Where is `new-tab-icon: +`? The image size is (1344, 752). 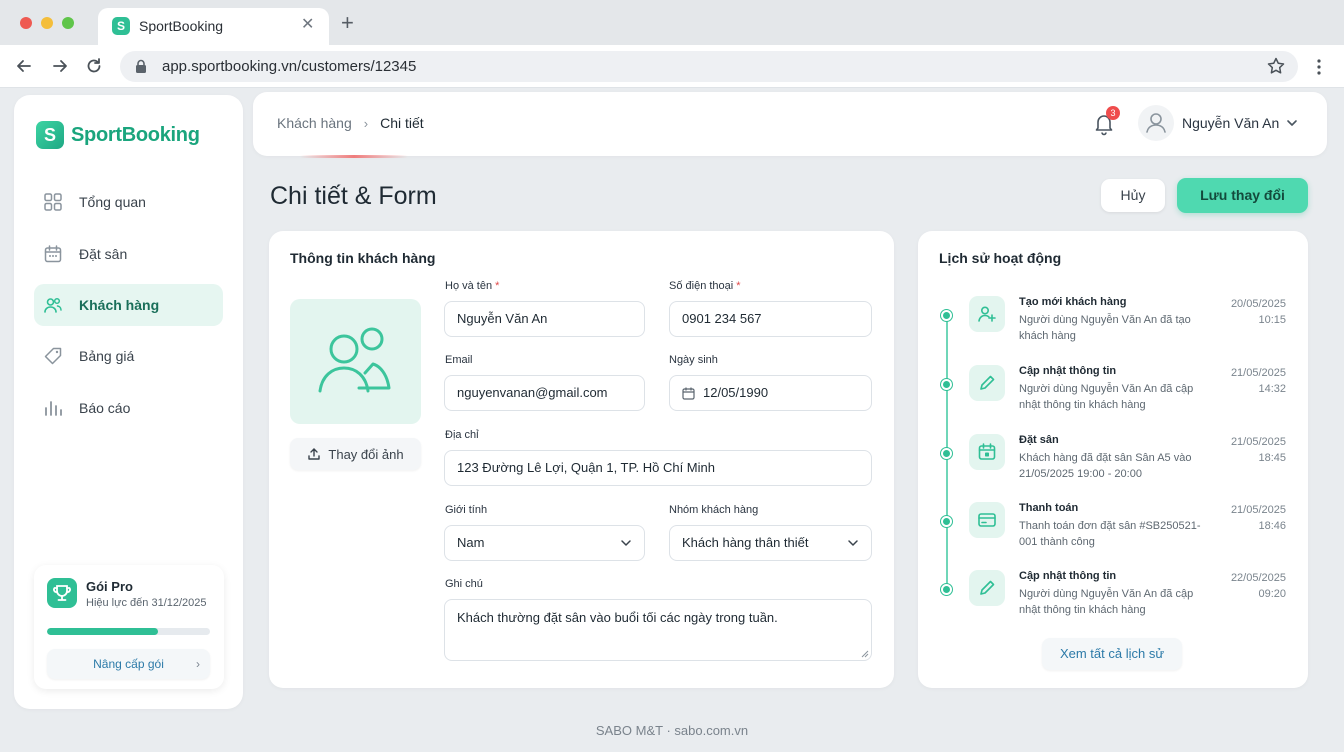 new-tab-icon: + is located at coordinates (347, 23).